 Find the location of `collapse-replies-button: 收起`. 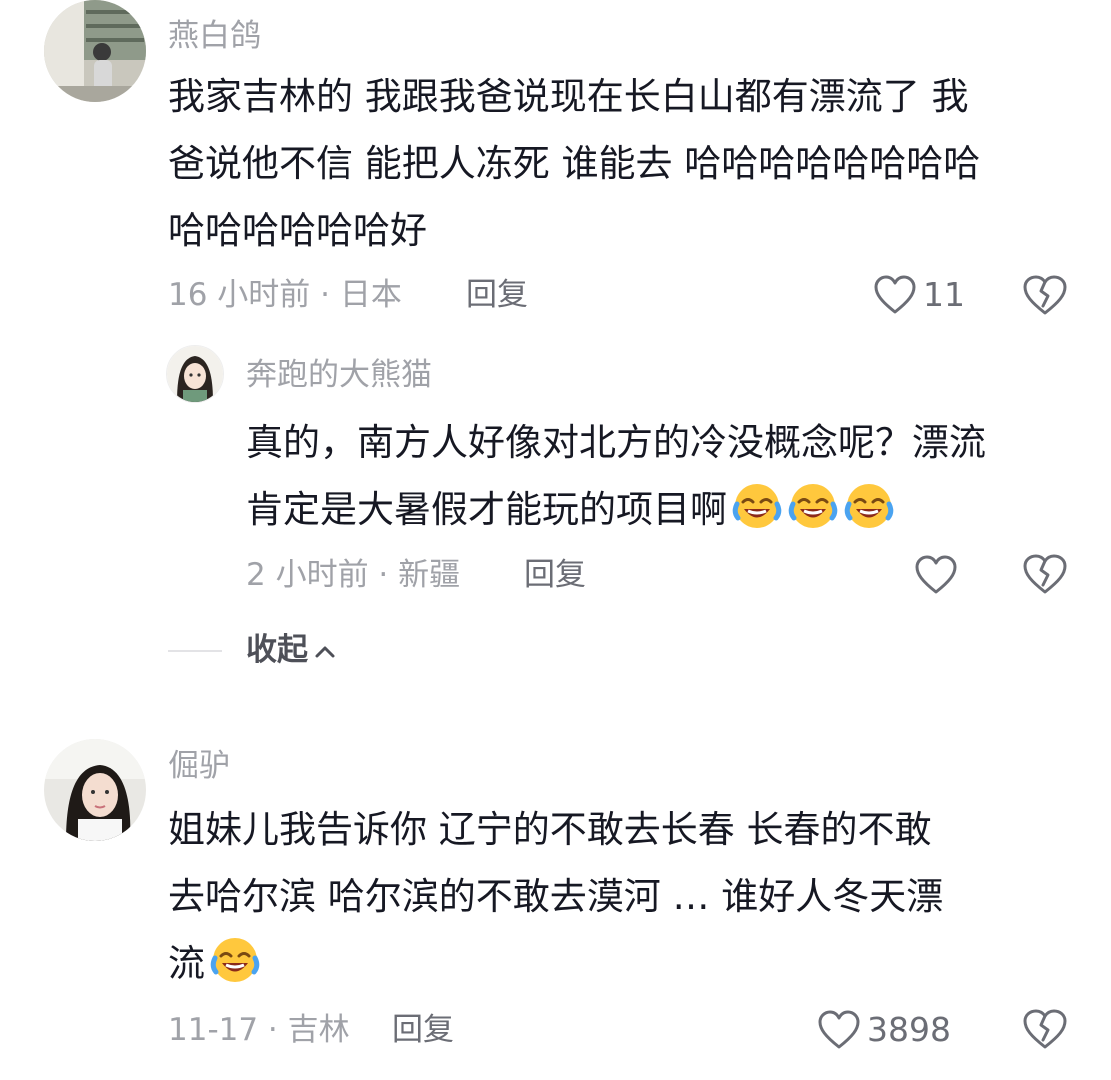

collapse-replies-button: 收起 is located at coordinates (291, 650).